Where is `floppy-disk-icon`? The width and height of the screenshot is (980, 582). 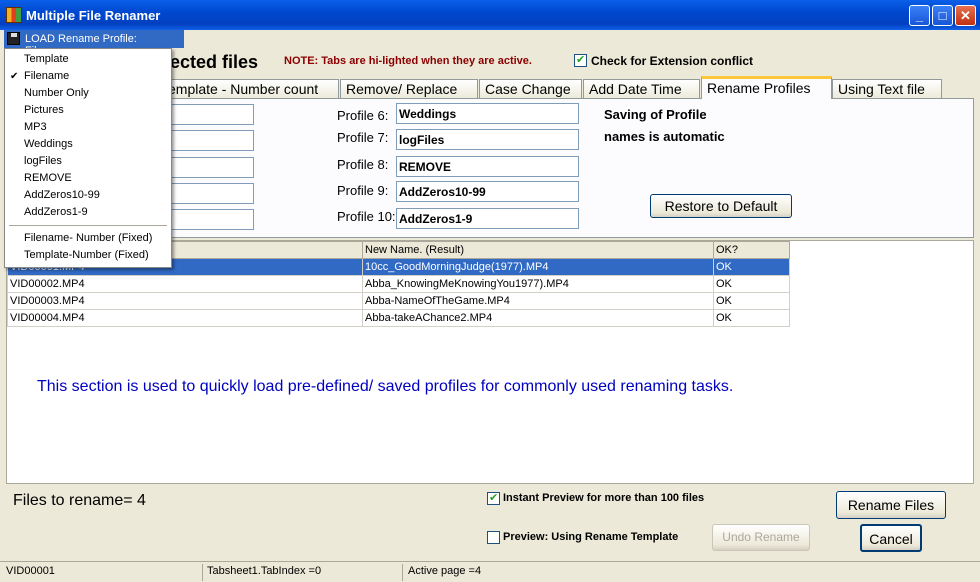 floppy-disk-icon is located at coordinates (13, 38).